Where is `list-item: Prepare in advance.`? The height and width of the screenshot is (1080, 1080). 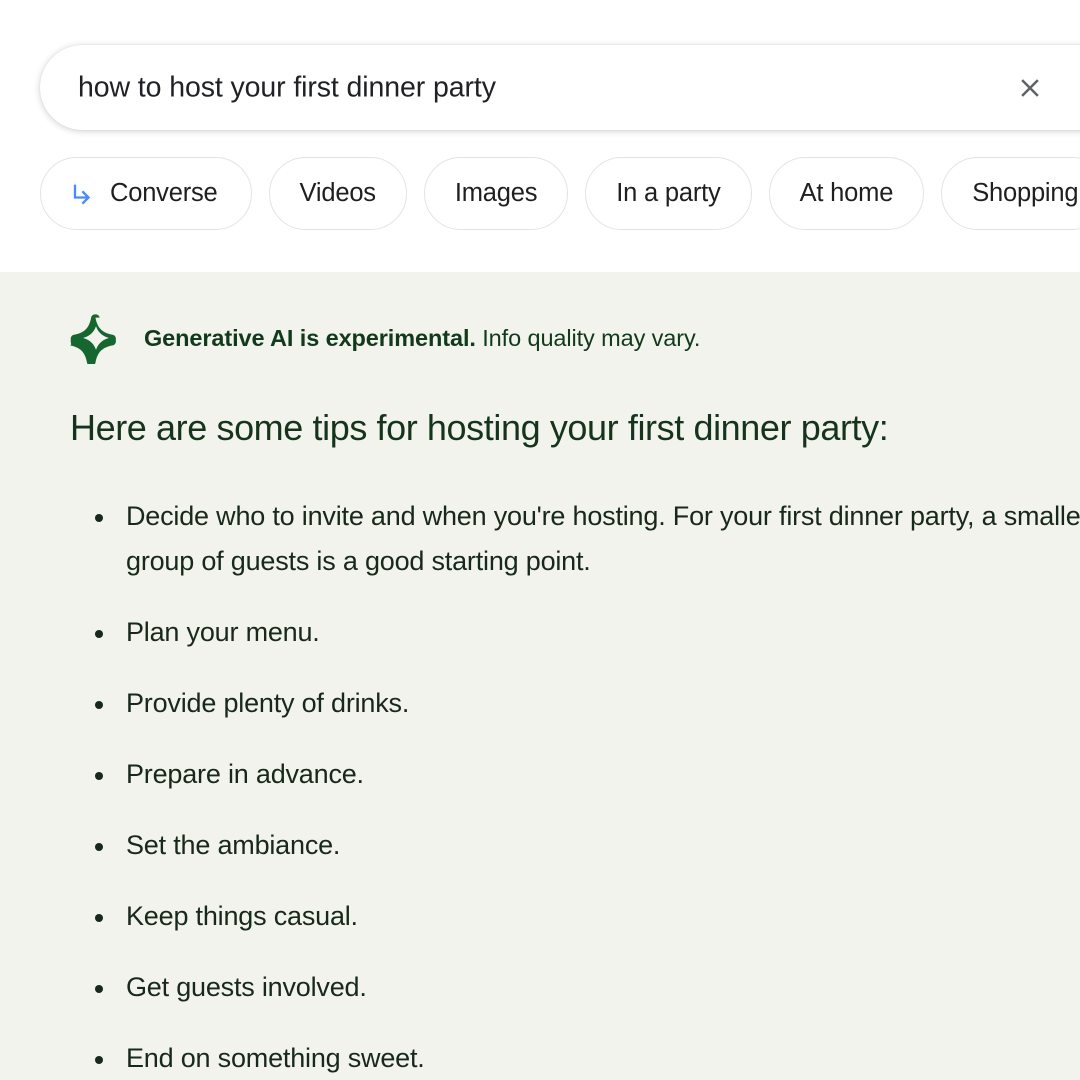
list-item: Prepare in advance. is located at coordinates (584, 774).